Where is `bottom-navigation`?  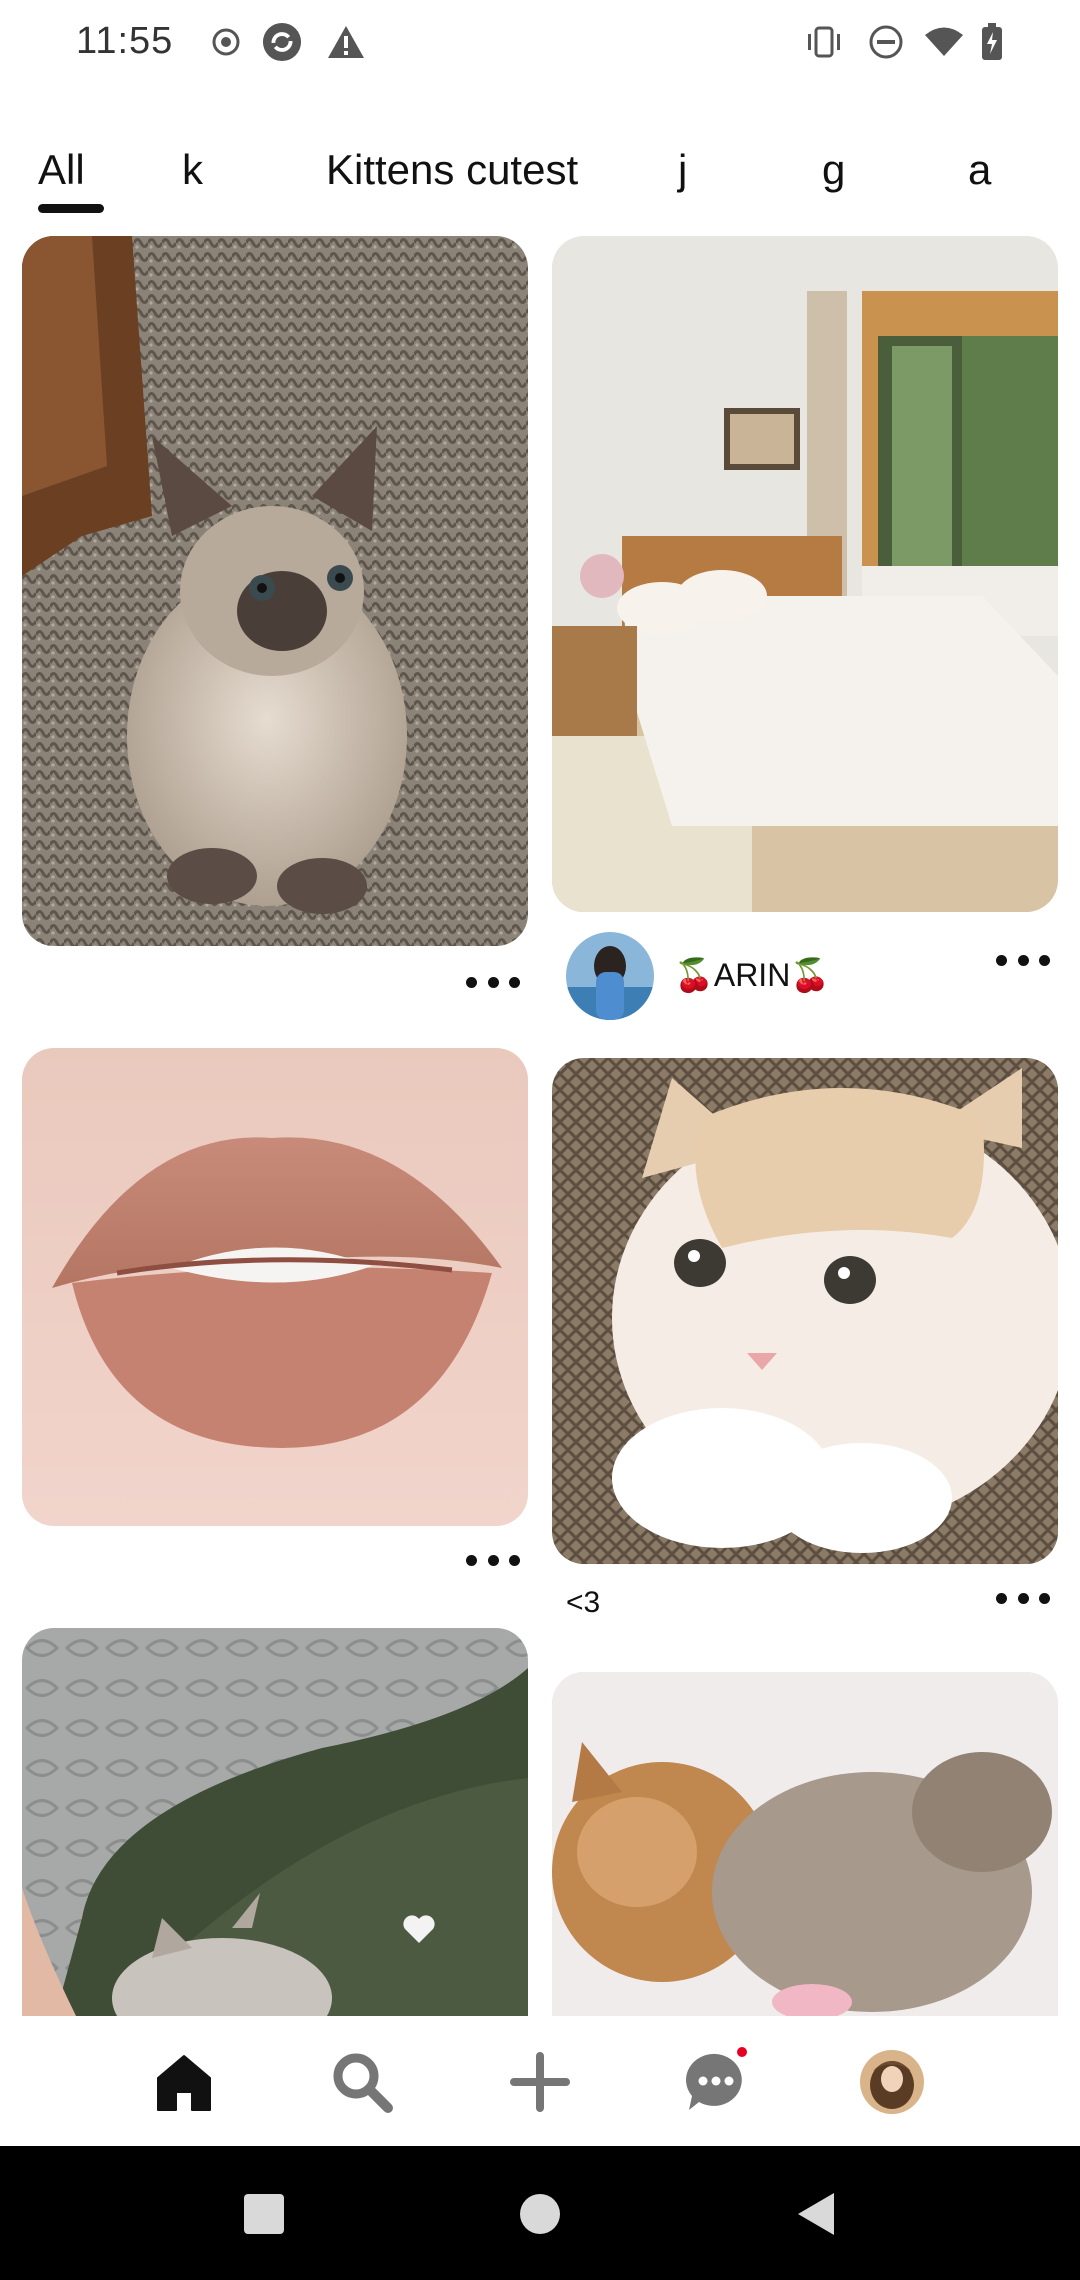
bottom-navigation is located at coordinates (540, 2081).